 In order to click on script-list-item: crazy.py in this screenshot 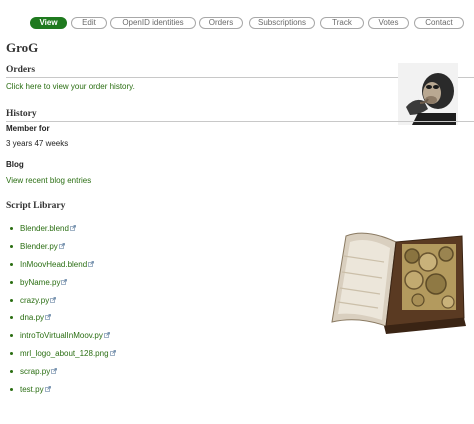, I will do `click(62, 305)`.